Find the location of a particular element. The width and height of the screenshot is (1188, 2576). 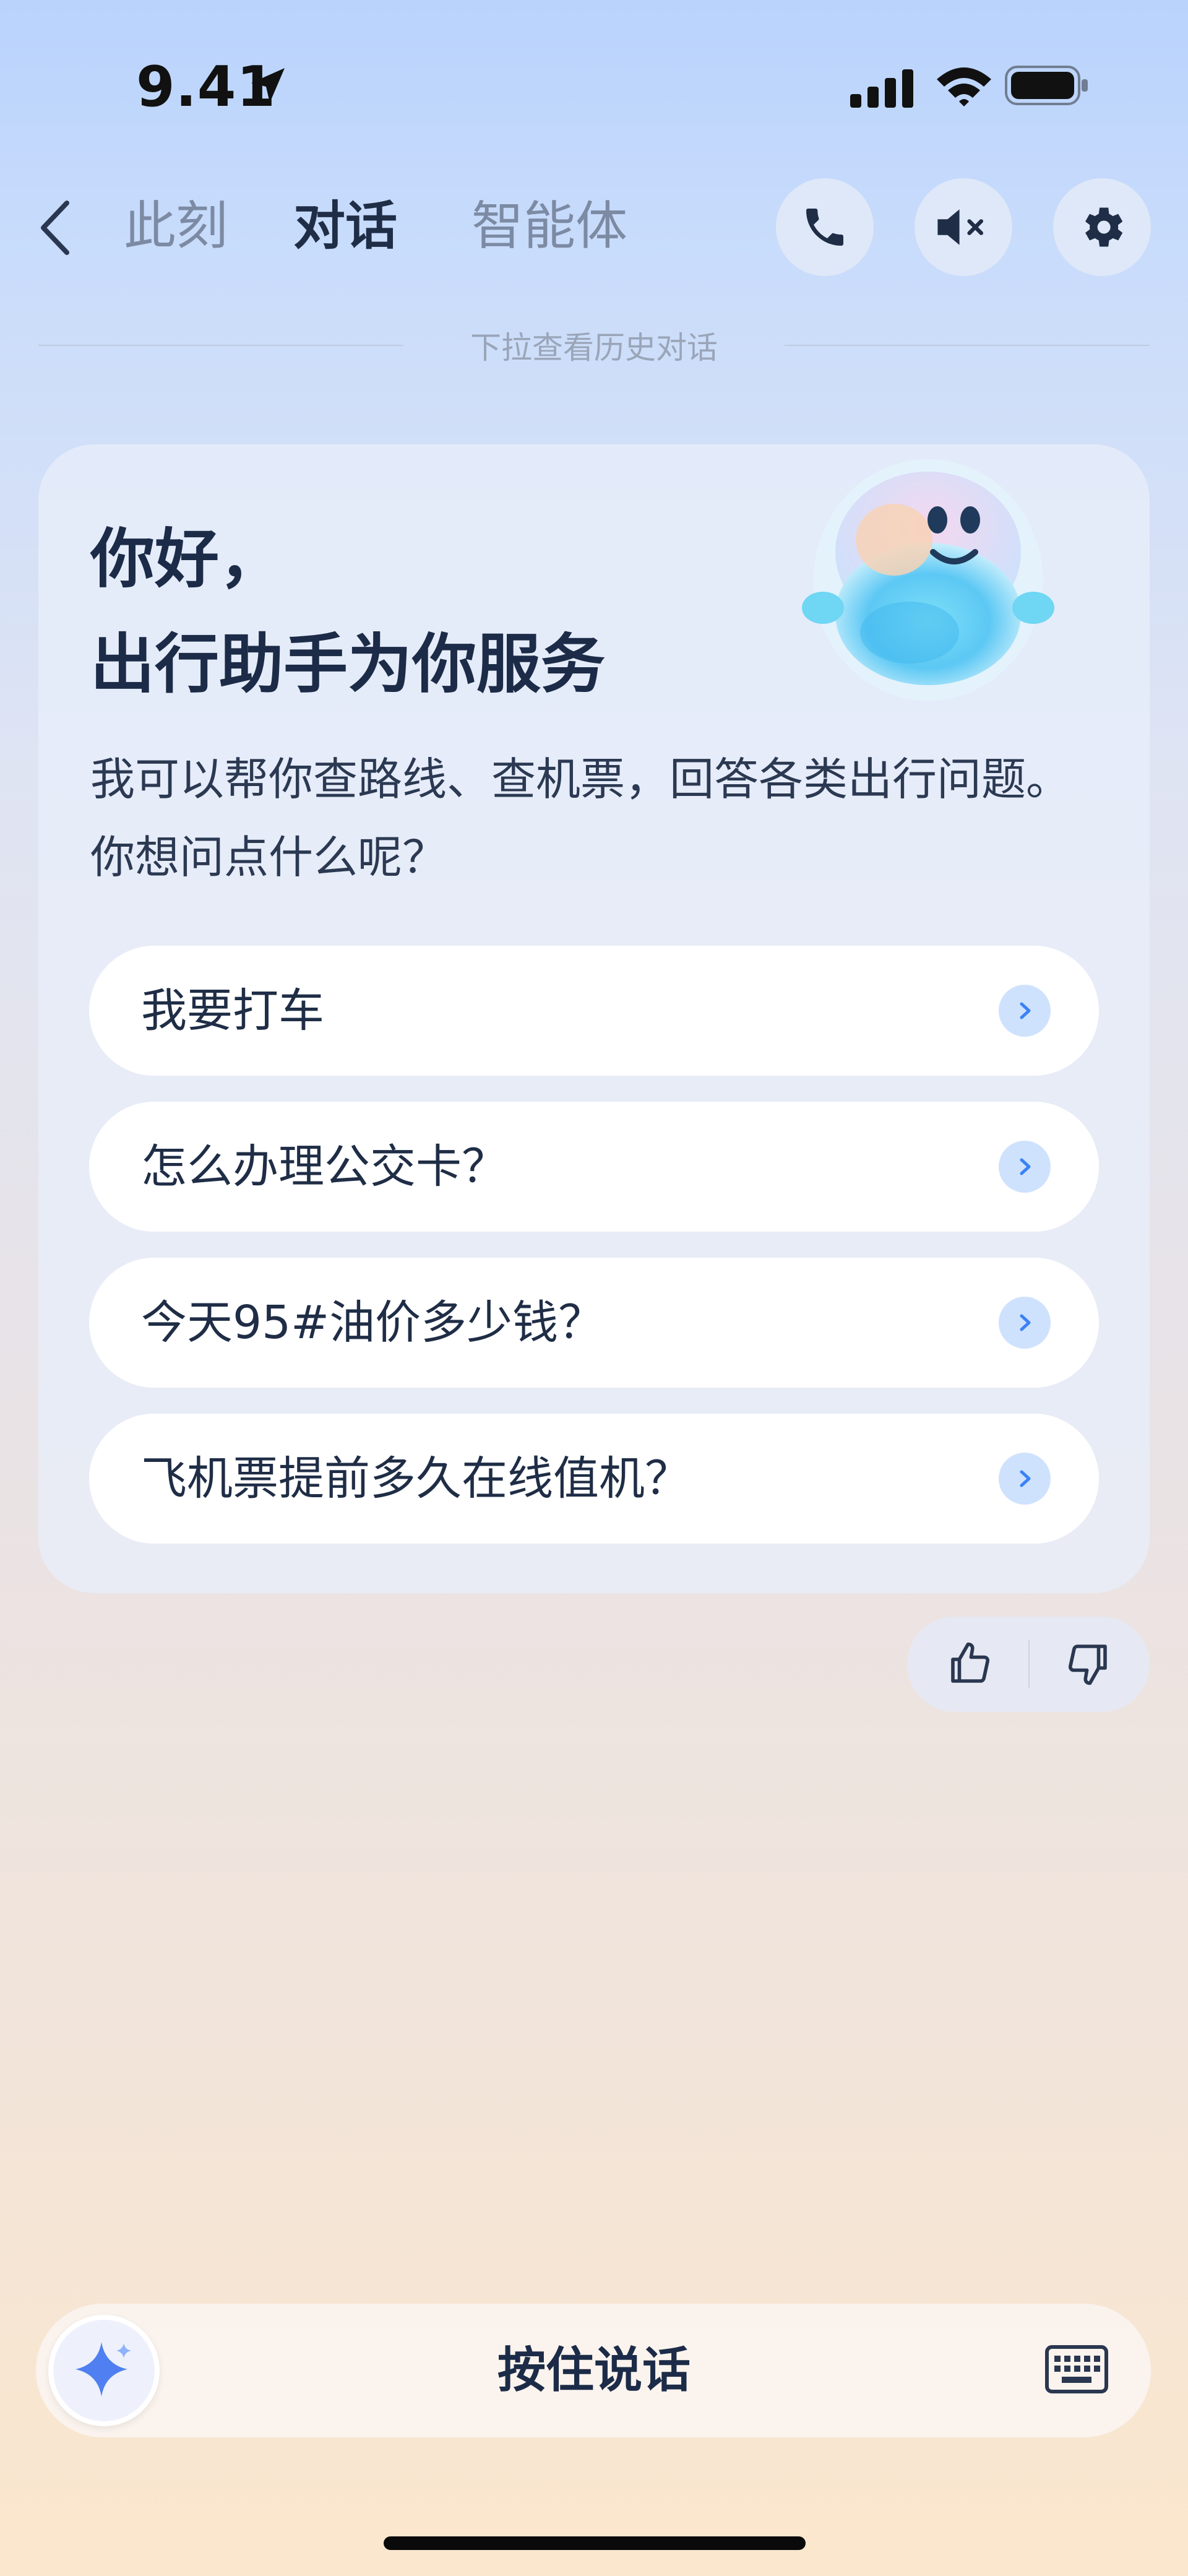

history-hint: 下拉查看历史对话 is located at coordinates (594, 345).